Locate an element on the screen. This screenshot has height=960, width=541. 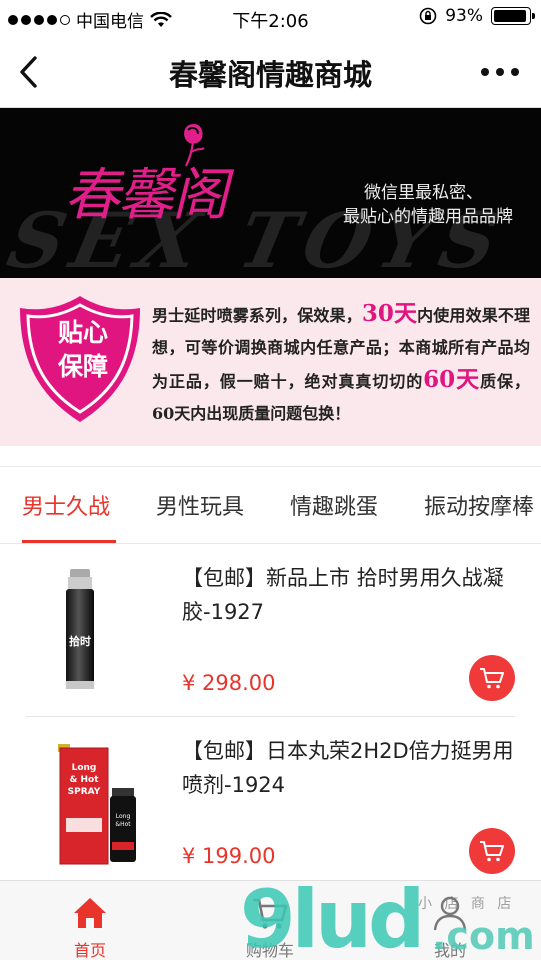
battery-icon is located at coordinates (513, 16).